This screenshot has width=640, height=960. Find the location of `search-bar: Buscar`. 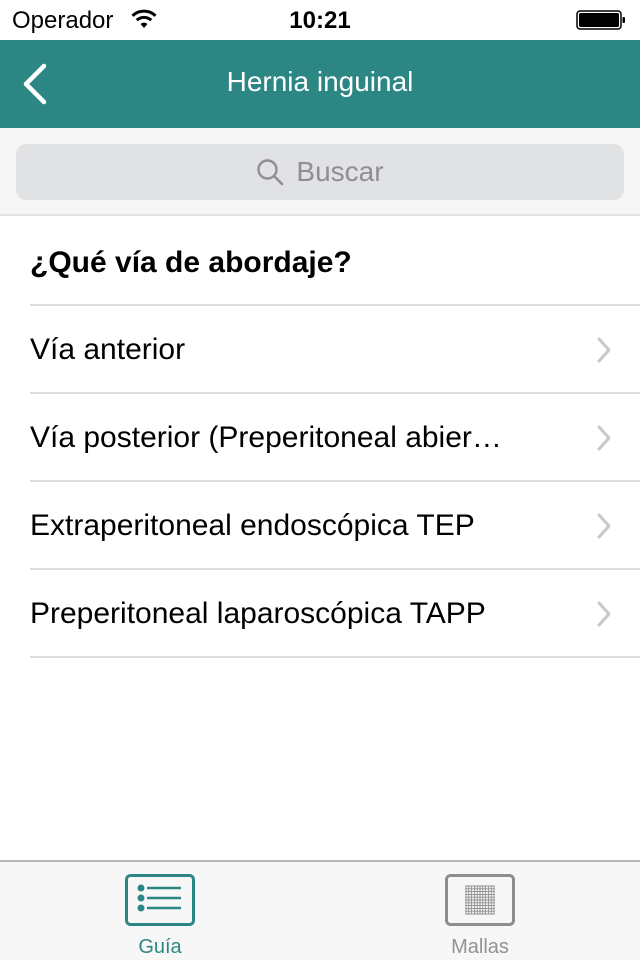

search-bar: Buscar is located at coordinates (320, 172).